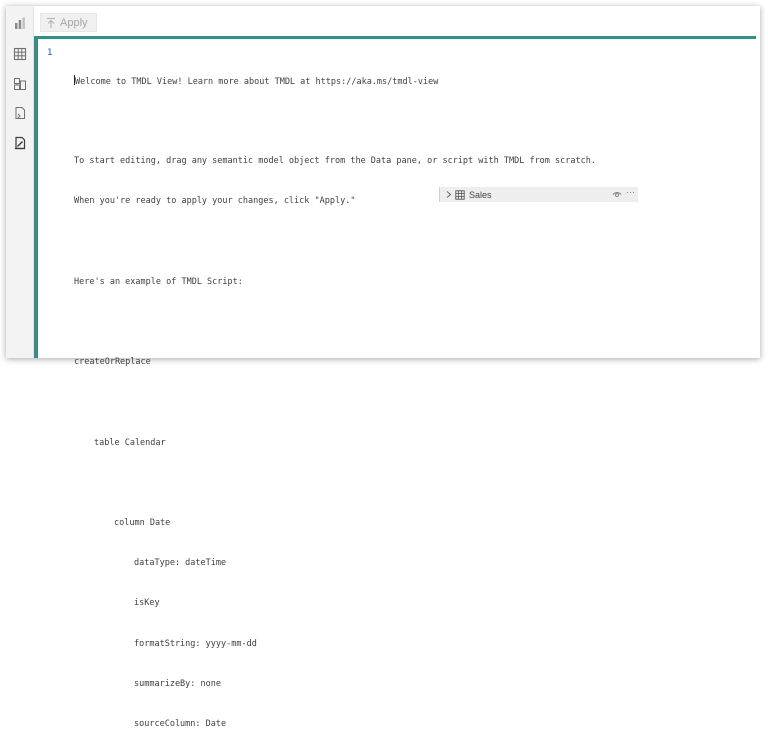  Describe the element at coordinates (195, 643) in the screenshot. I see `code-line: formatString: yyyy-mm-dd` at that location.